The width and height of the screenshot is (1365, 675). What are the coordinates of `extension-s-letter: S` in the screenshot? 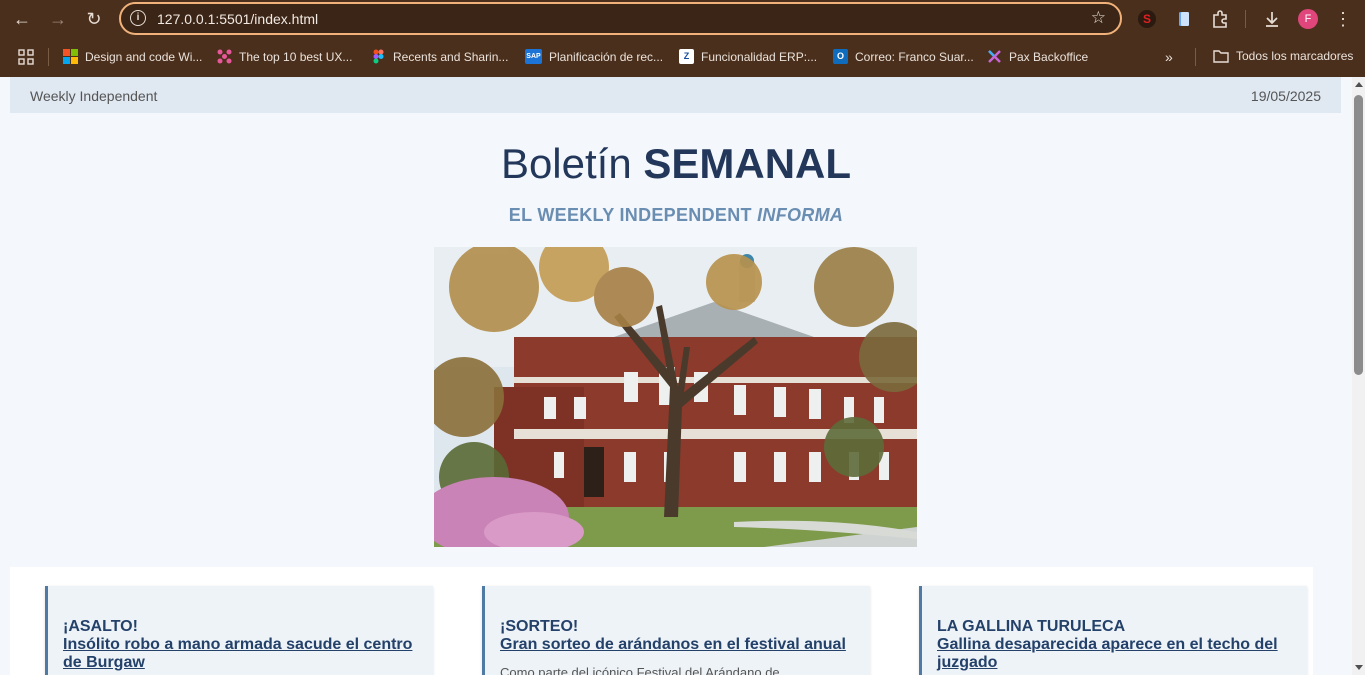 It's located at (1147, 19).